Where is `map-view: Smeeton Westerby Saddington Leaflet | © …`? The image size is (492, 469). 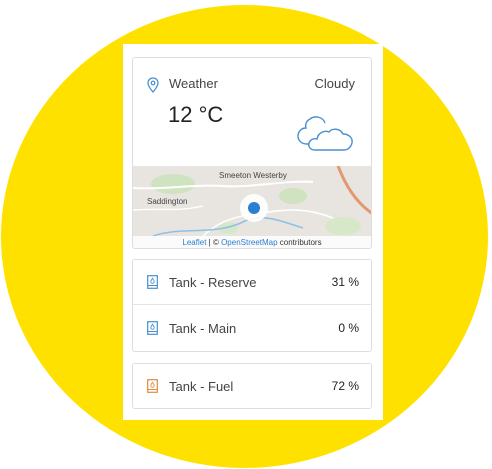
map-view: Smeeton Westerby Saddington Leaflet | © … is located at coordinates (252, 207).